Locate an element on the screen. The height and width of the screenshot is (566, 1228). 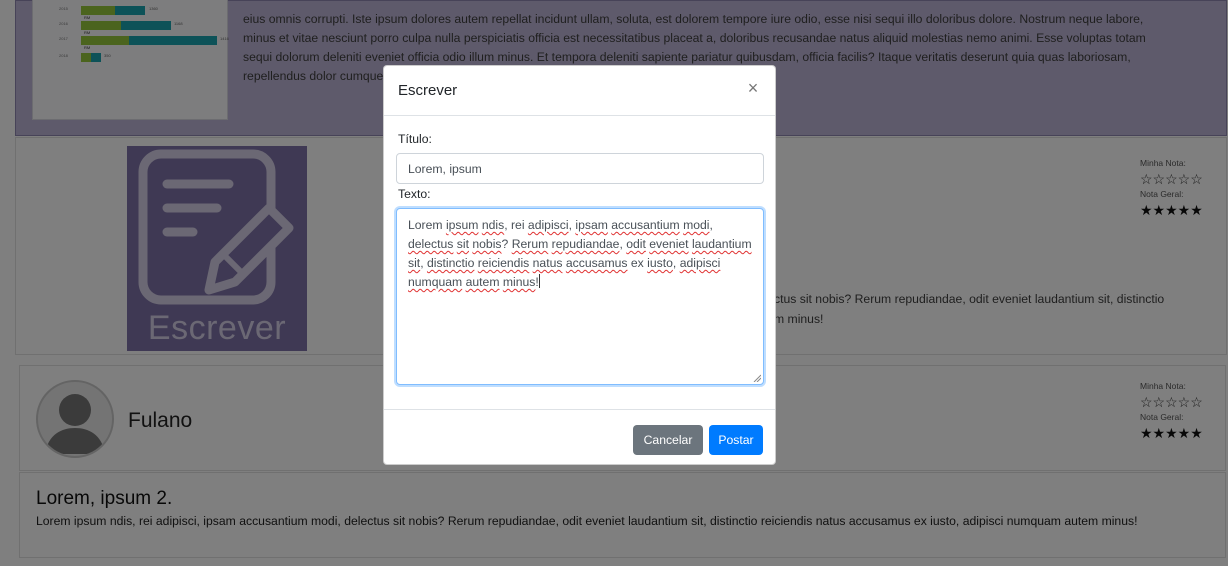
texto-label: Texto: is located at coordinates (414, 194).